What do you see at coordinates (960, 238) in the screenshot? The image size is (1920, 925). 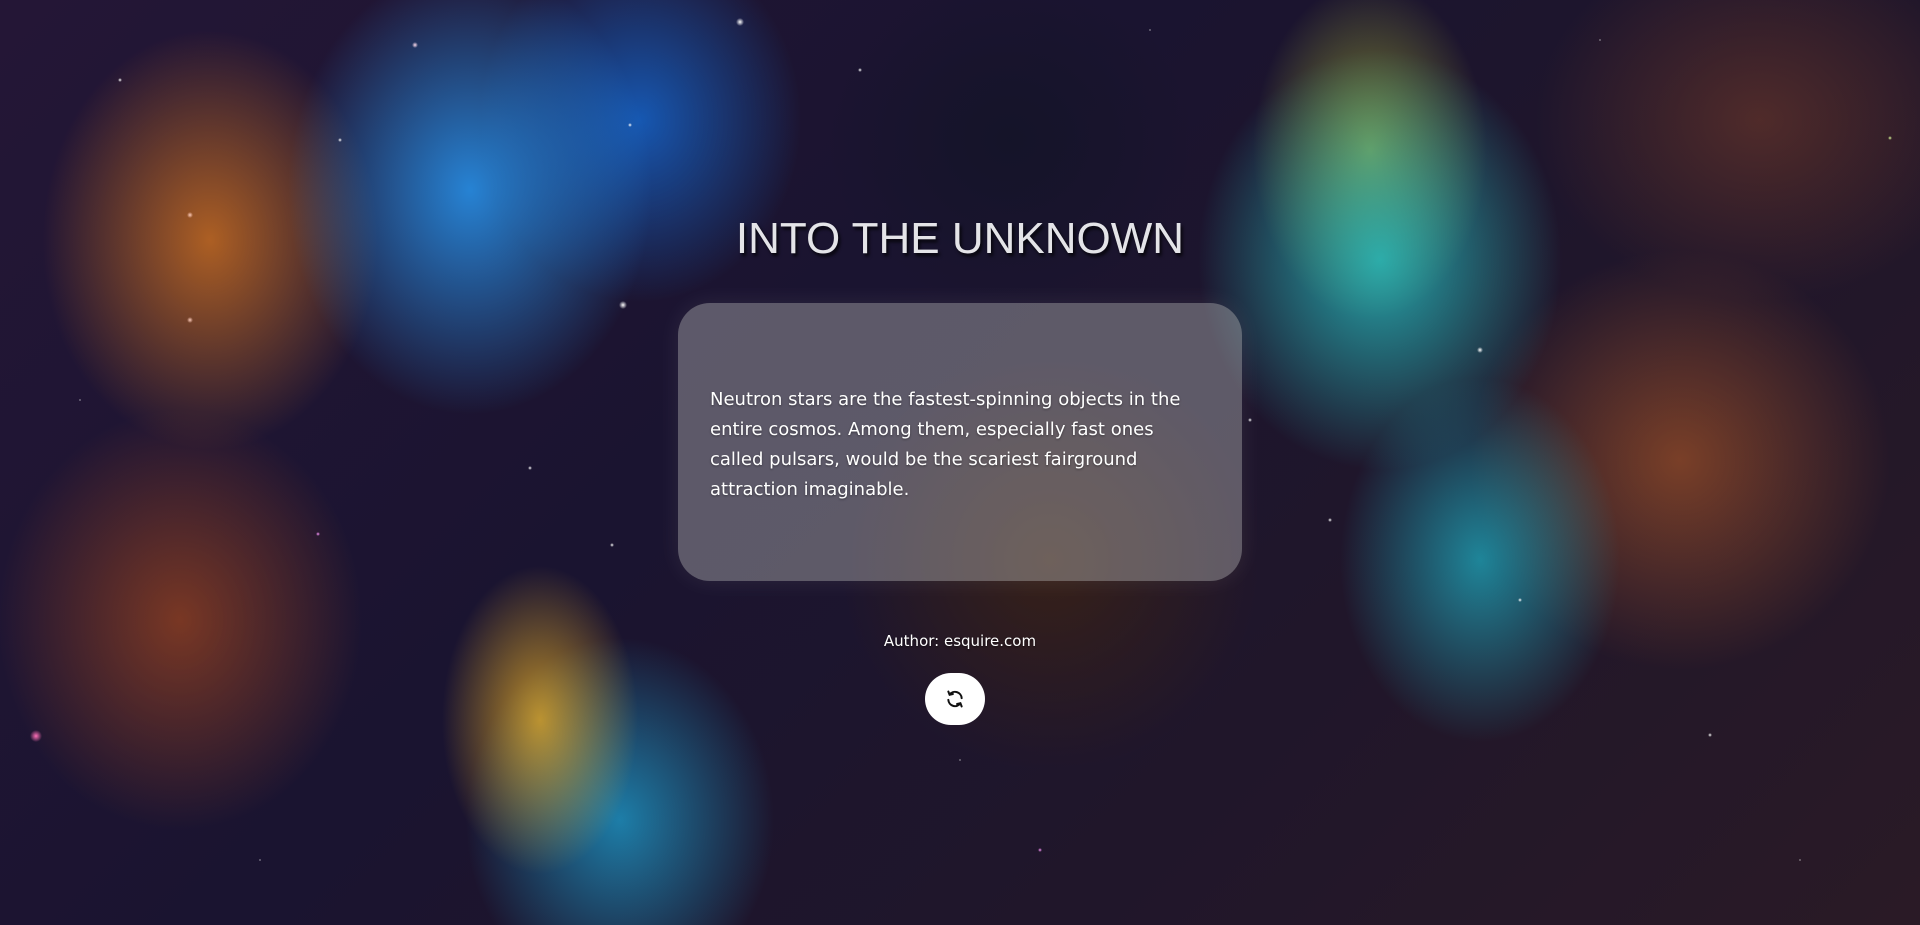 I see `page-title: INTO THE UNKNOWN` at bounding box center [960, 238].